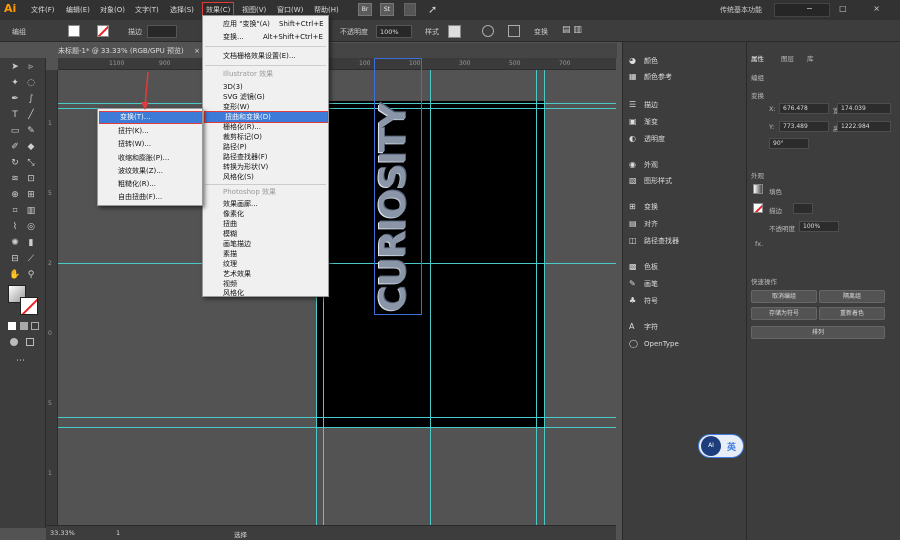  I want to click on menu-object: 对象(O), so click(112, 10).